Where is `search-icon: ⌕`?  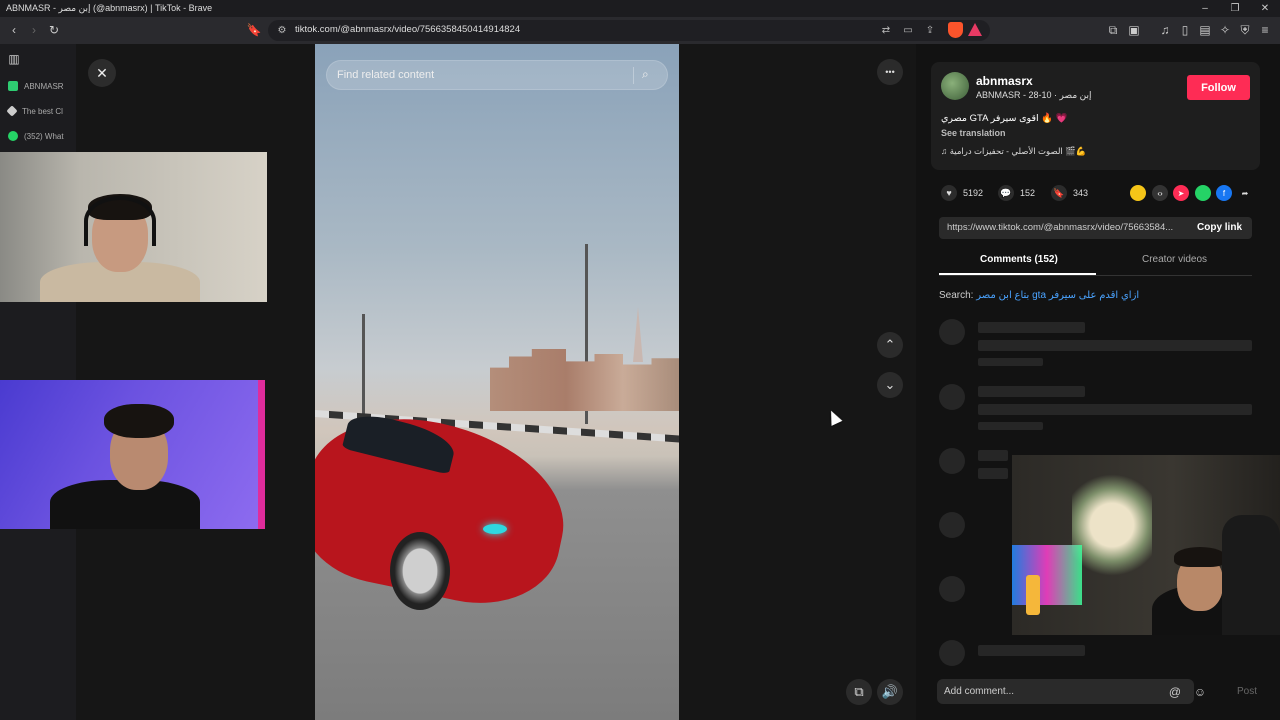 search-icon: ⌕ is located at coordinates (645, 74).